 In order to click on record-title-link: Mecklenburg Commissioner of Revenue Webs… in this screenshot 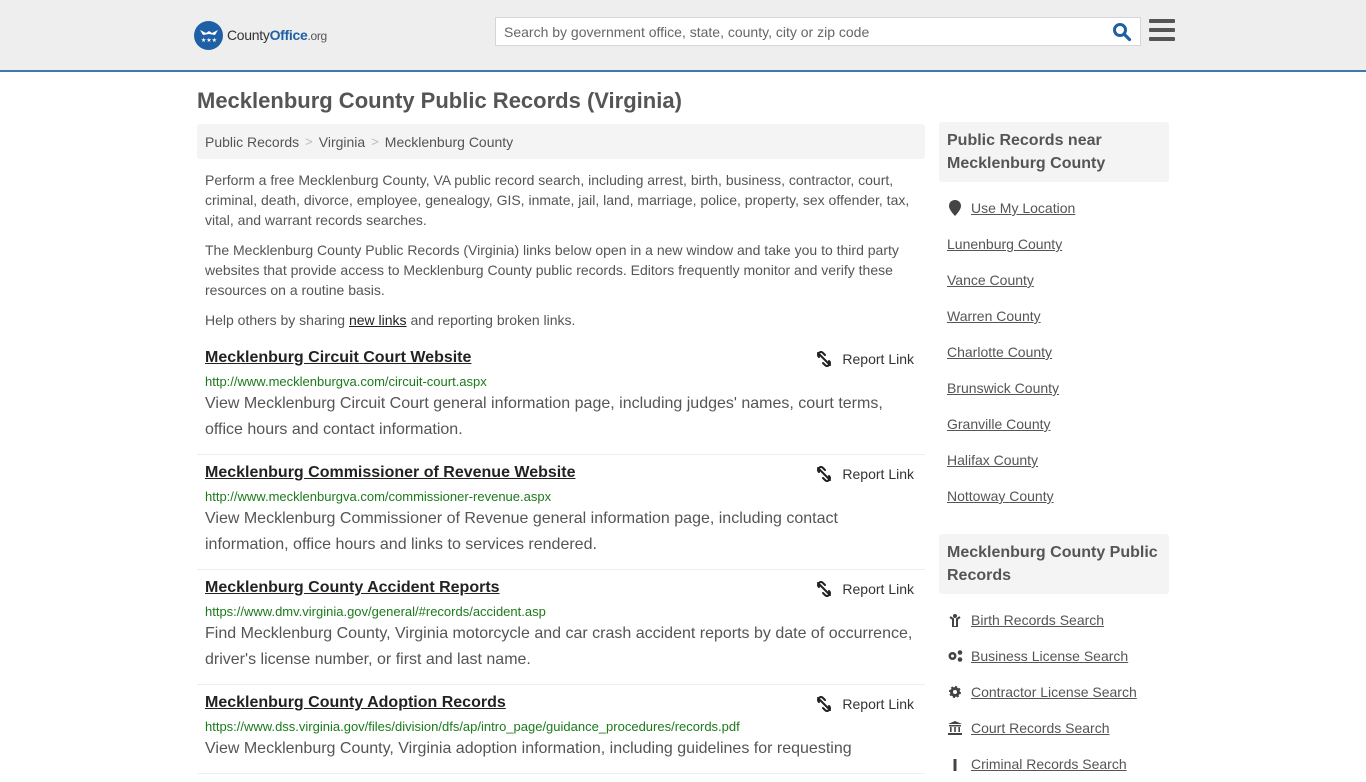, I will do `click(390, 473)`.